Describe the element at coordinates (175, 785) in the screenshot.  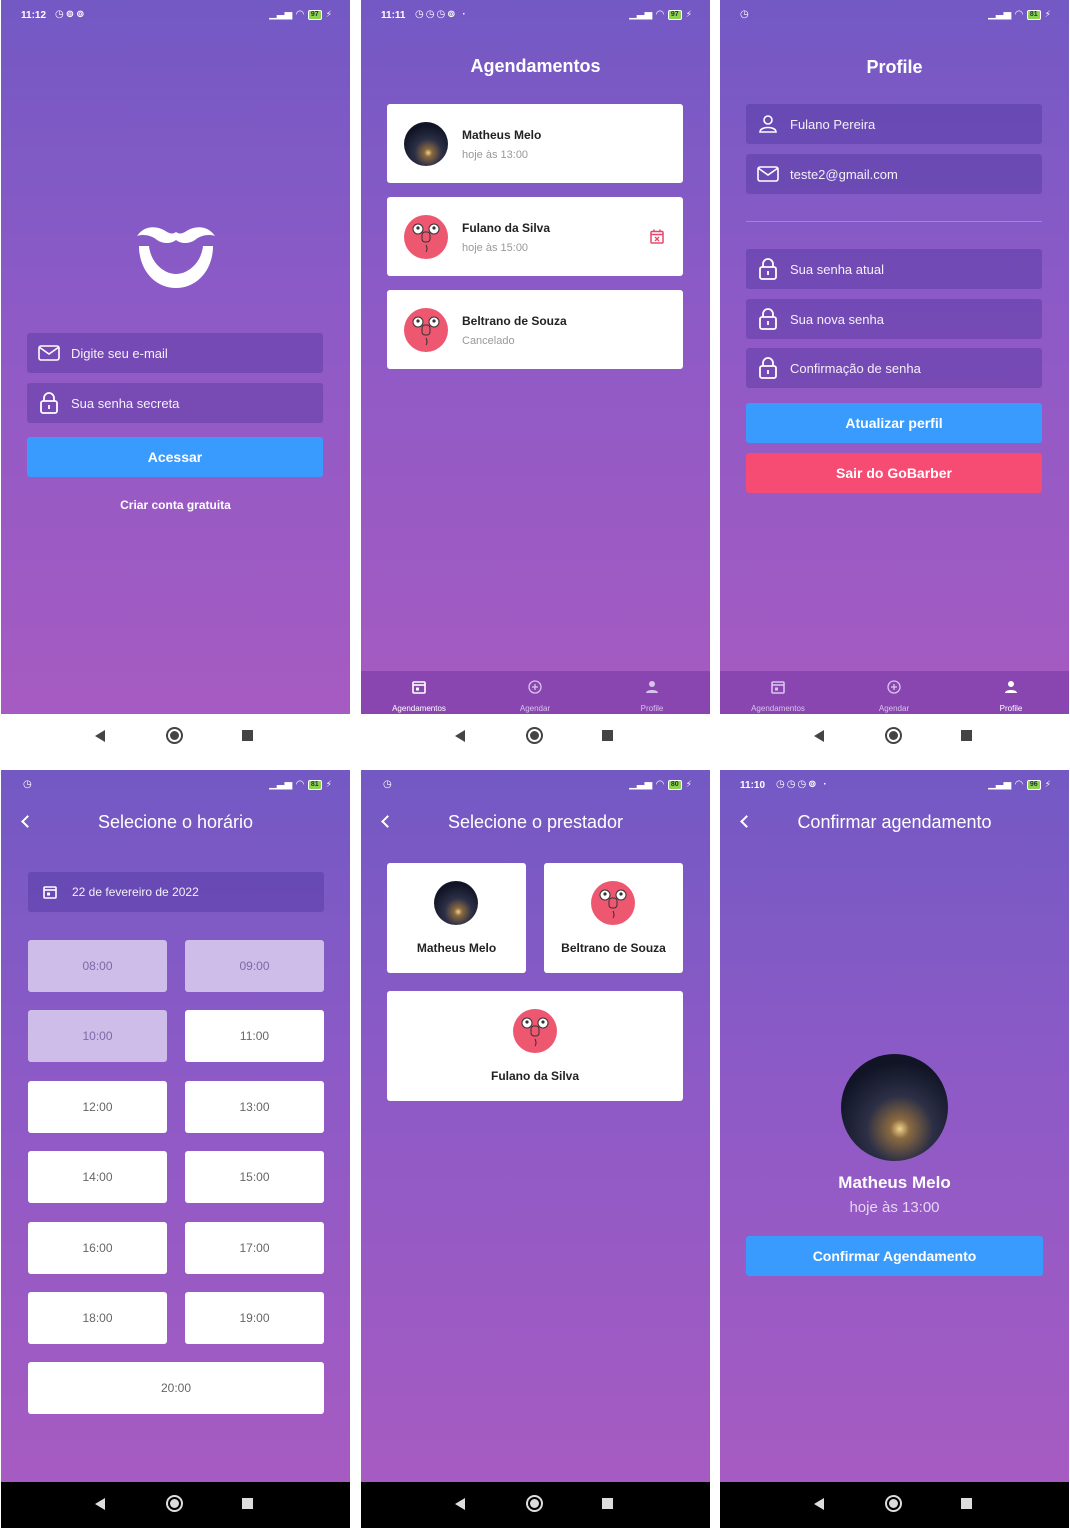
I see `status-bar: ◷ ▁▃▅ ◠ 81 ⚡` at that location.